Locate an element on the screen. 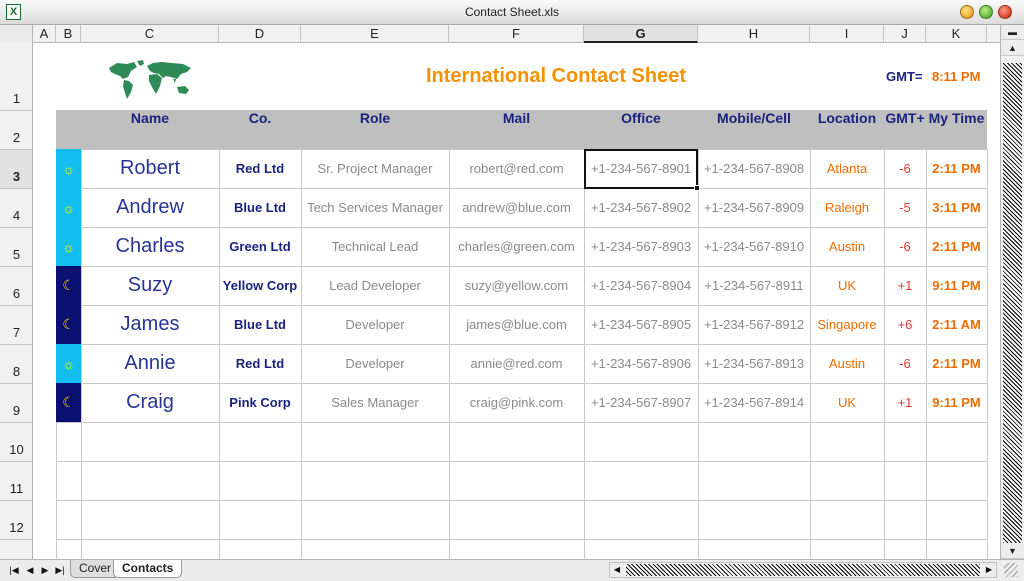  tab-contacts: Contacts is located at coordinates (148, 569).